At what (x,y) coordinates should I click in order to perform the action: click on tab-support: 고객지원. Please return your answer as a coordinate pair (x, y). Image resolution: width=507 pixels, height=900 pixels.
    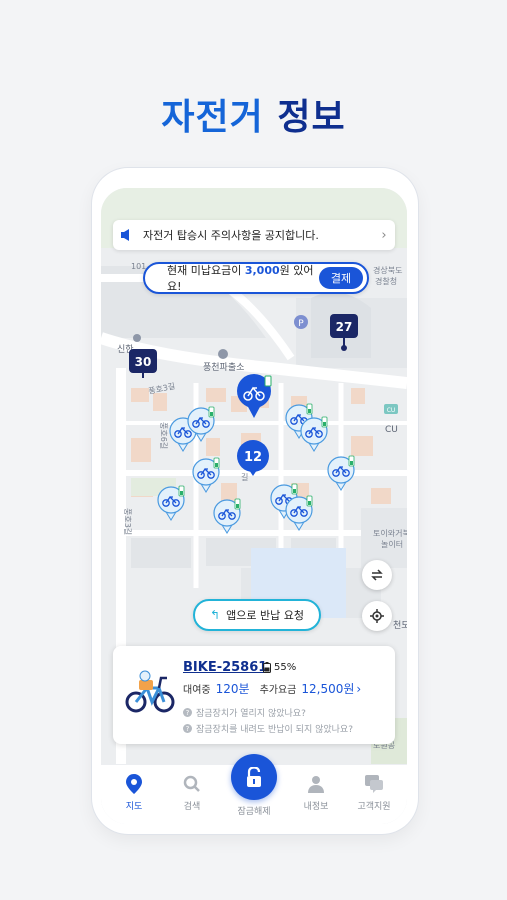
    Looking at the image, I should click on (374, 792).